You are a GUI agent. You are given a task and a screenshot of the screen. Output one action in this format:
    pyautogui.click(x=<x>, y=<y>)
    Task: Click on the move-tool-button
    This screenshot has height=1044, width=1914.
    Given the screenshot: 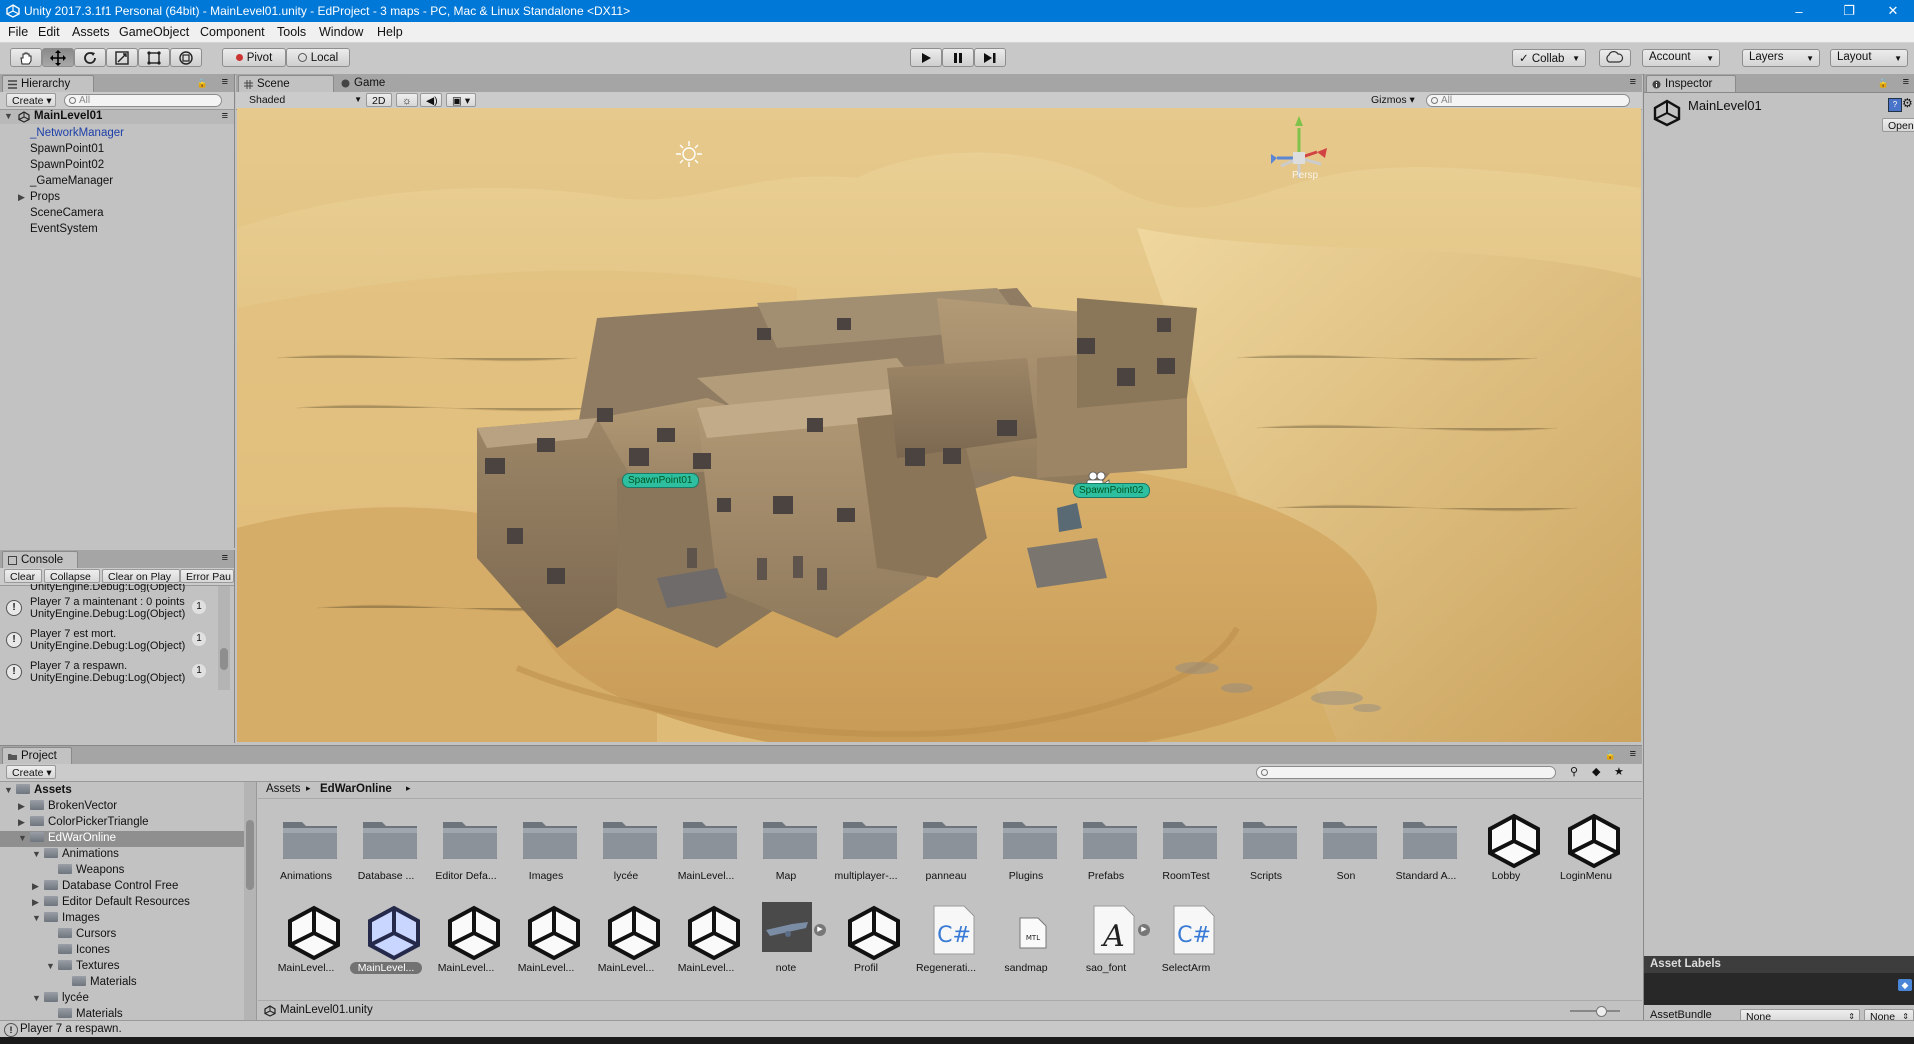 What is the action you would take?
    pyautogui.click(x=58, y=57)
    